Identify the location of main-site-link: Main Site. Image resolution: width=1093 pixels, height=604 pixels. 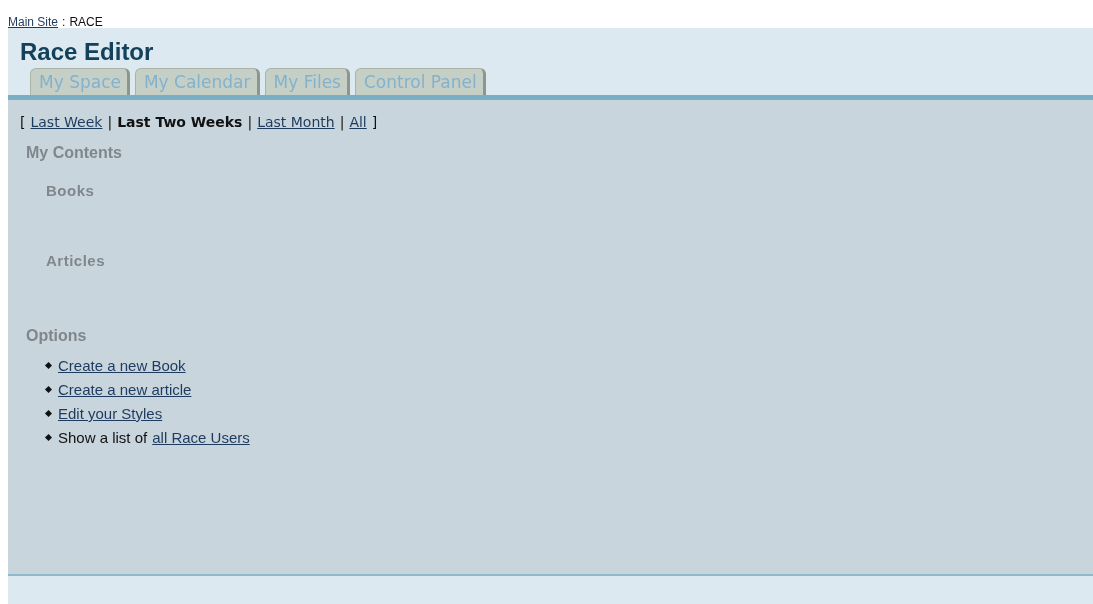
(33, 22).